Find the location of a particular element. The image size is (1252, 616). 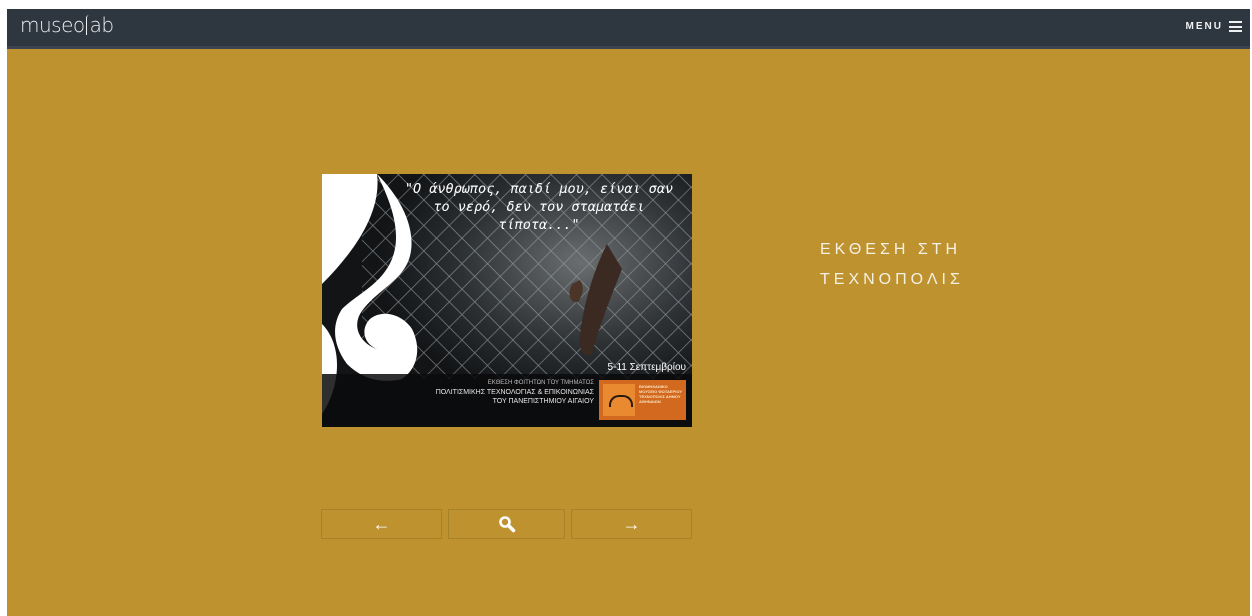

zoom-button is located at coordinates (506, 524).